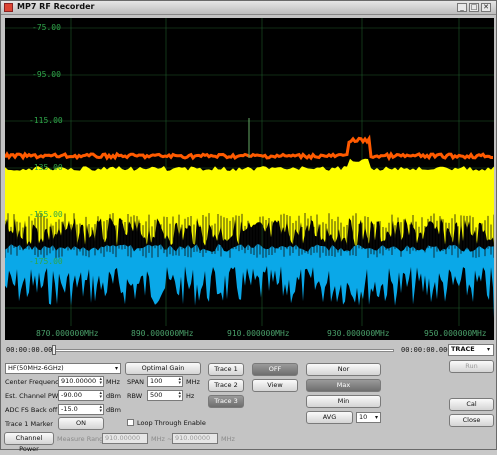  Describe the element at coordinates (56, 6) in the screenshot. I see `window-title: MP7 RF Recorder` at that location.